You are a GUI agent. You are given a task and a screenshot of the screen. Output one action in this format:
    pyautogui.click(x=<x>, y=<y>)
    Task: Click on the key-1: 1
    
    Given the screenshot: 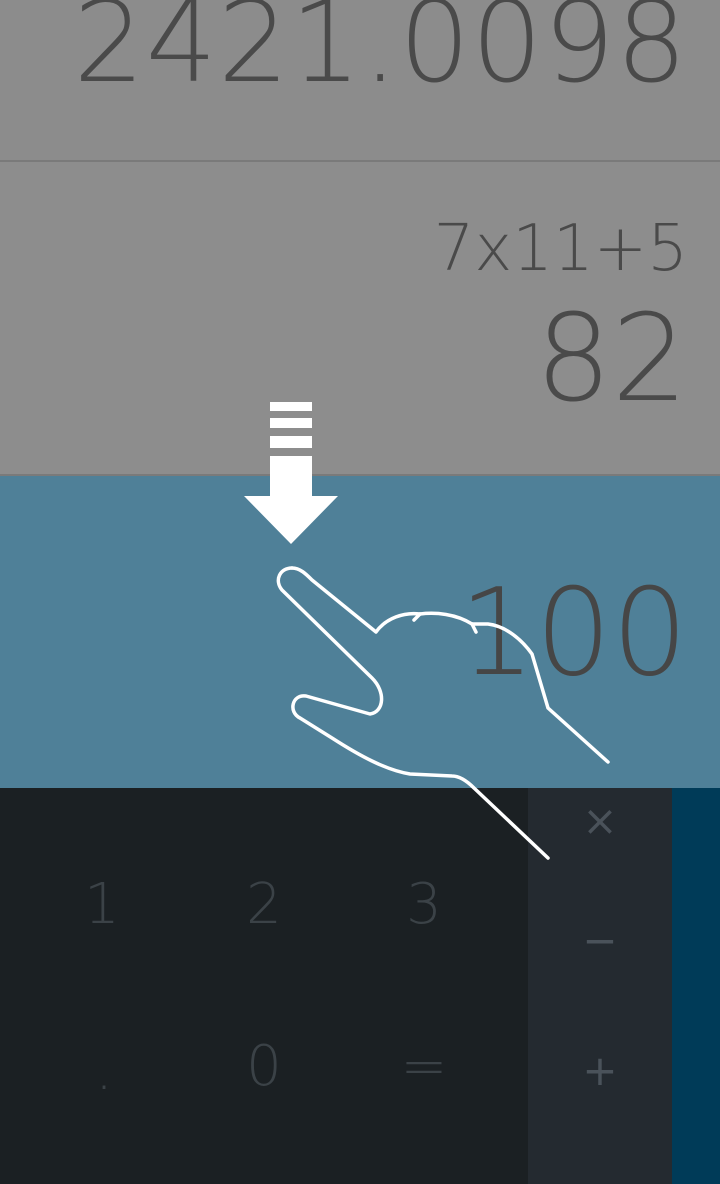 What is the action you would take?
    pyautogui.click(x=102, y=904)
    